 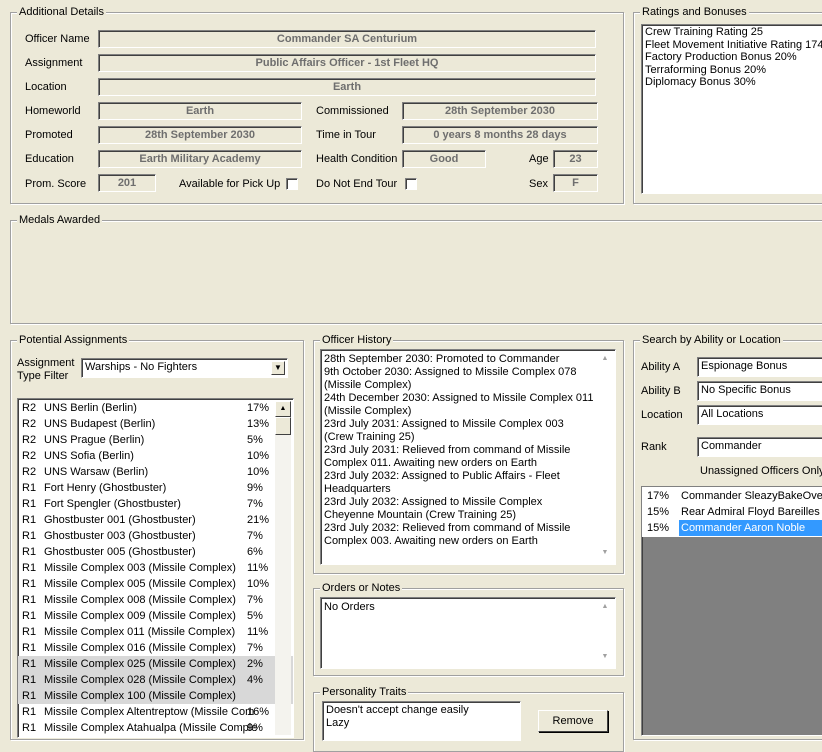 I want to click on sex-label: Sex, so click(x=538, y=184).